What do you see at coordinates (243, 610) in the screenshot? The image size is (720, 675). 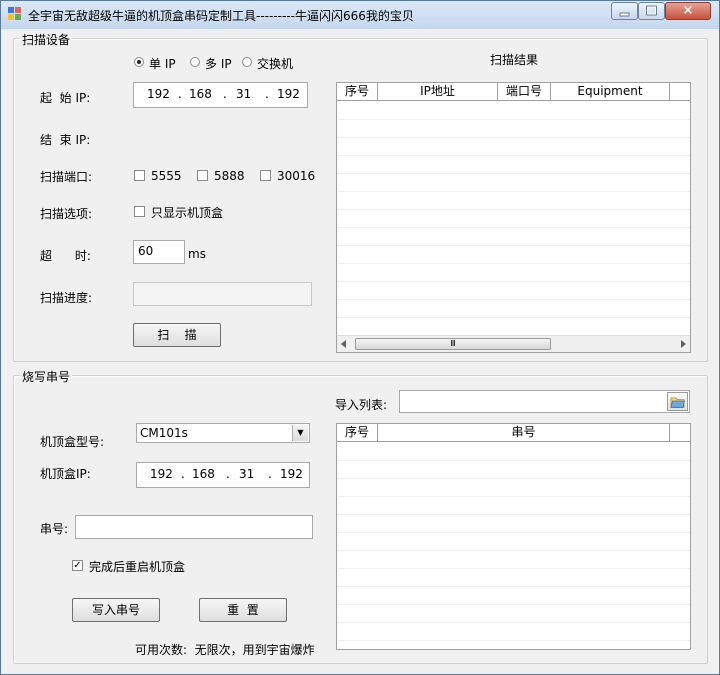 I see `reset-button: 重 置` at bounding box center [243, 610].